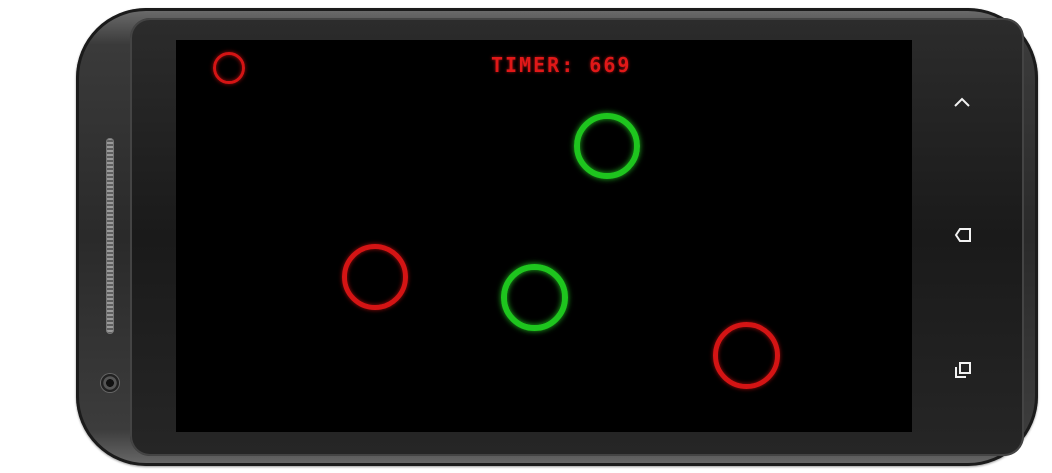 Image resolution: width=1052 pixels, height=473 pixels. I want to click on chevron-up-icon, so click(962, 102).